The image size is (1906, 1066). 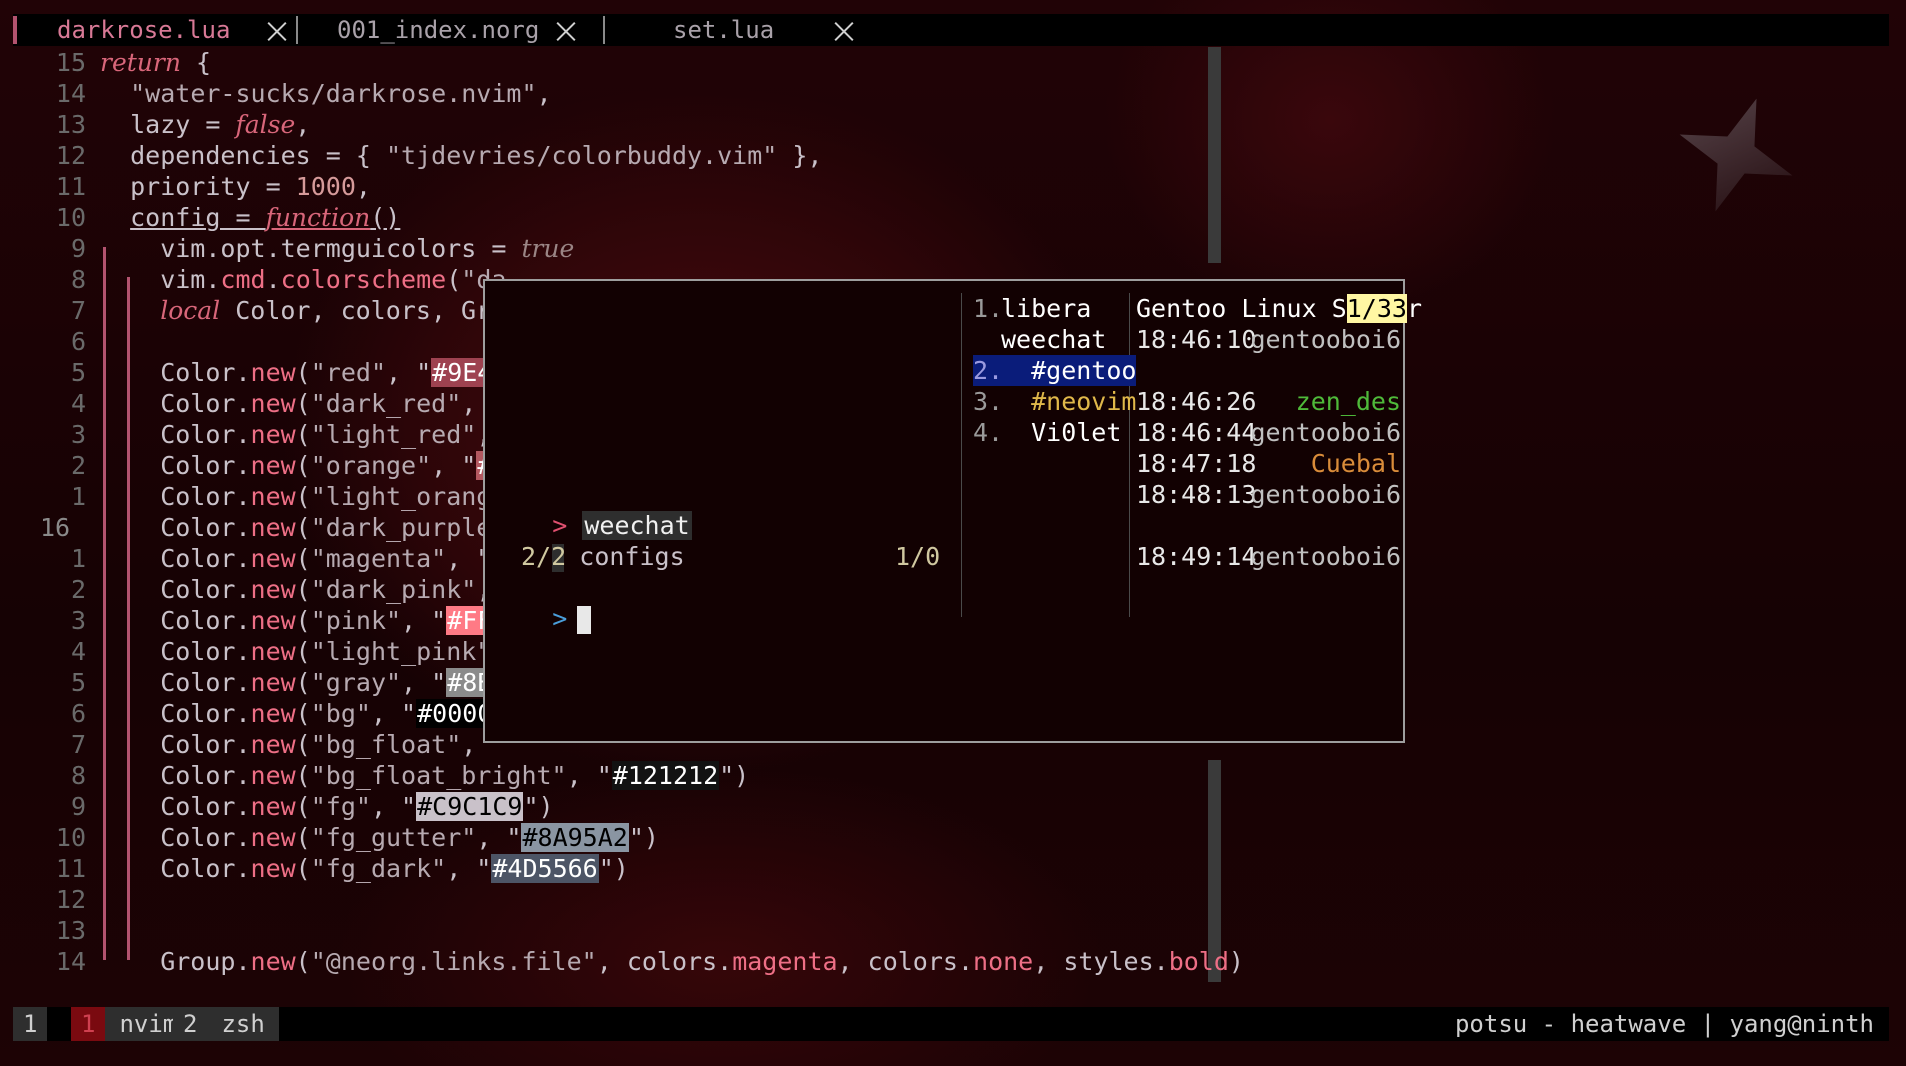 What do you see at coordinates (364, 868) in the screenshot?
I see `code-text: Color.new("fg_dark", "#4D5566")` at bounding box center [364, 868].